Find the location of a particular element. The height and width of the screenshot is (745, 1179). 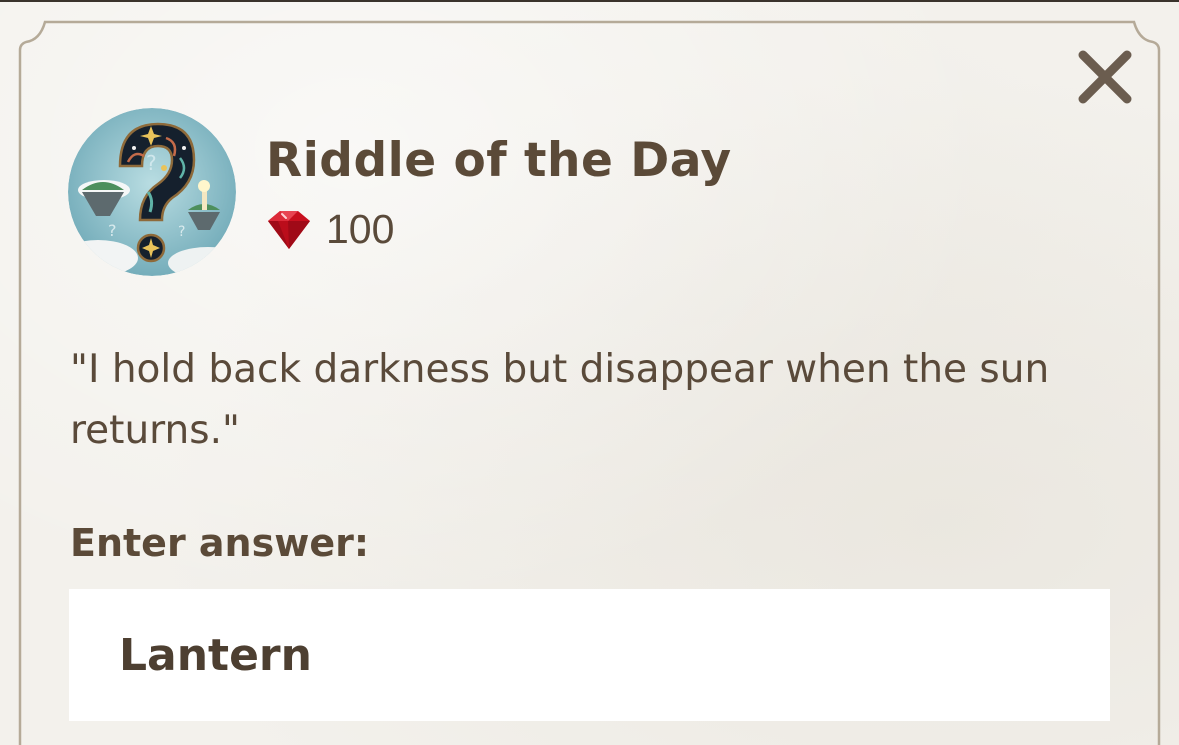

ruby-gem-icon is located at coordinates (289, 230).